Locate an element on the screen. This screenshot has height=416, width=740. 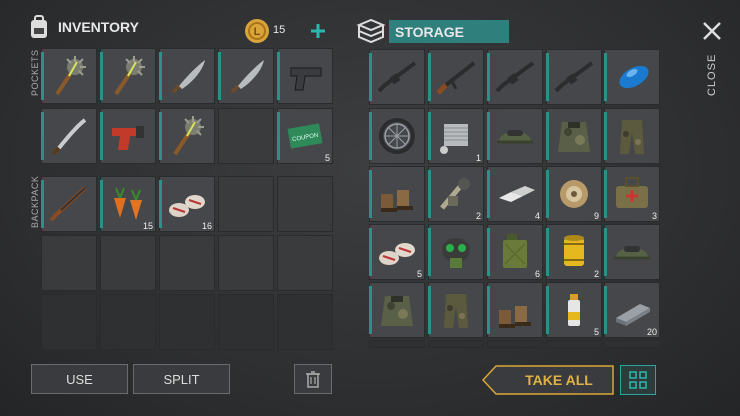
item-count: 16 is located at coordinates (206, 226).